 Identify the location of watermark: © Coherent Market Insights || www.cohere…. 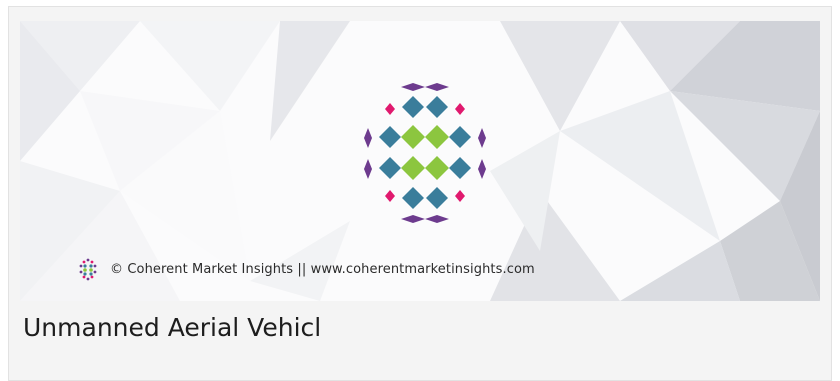
(305, 269).